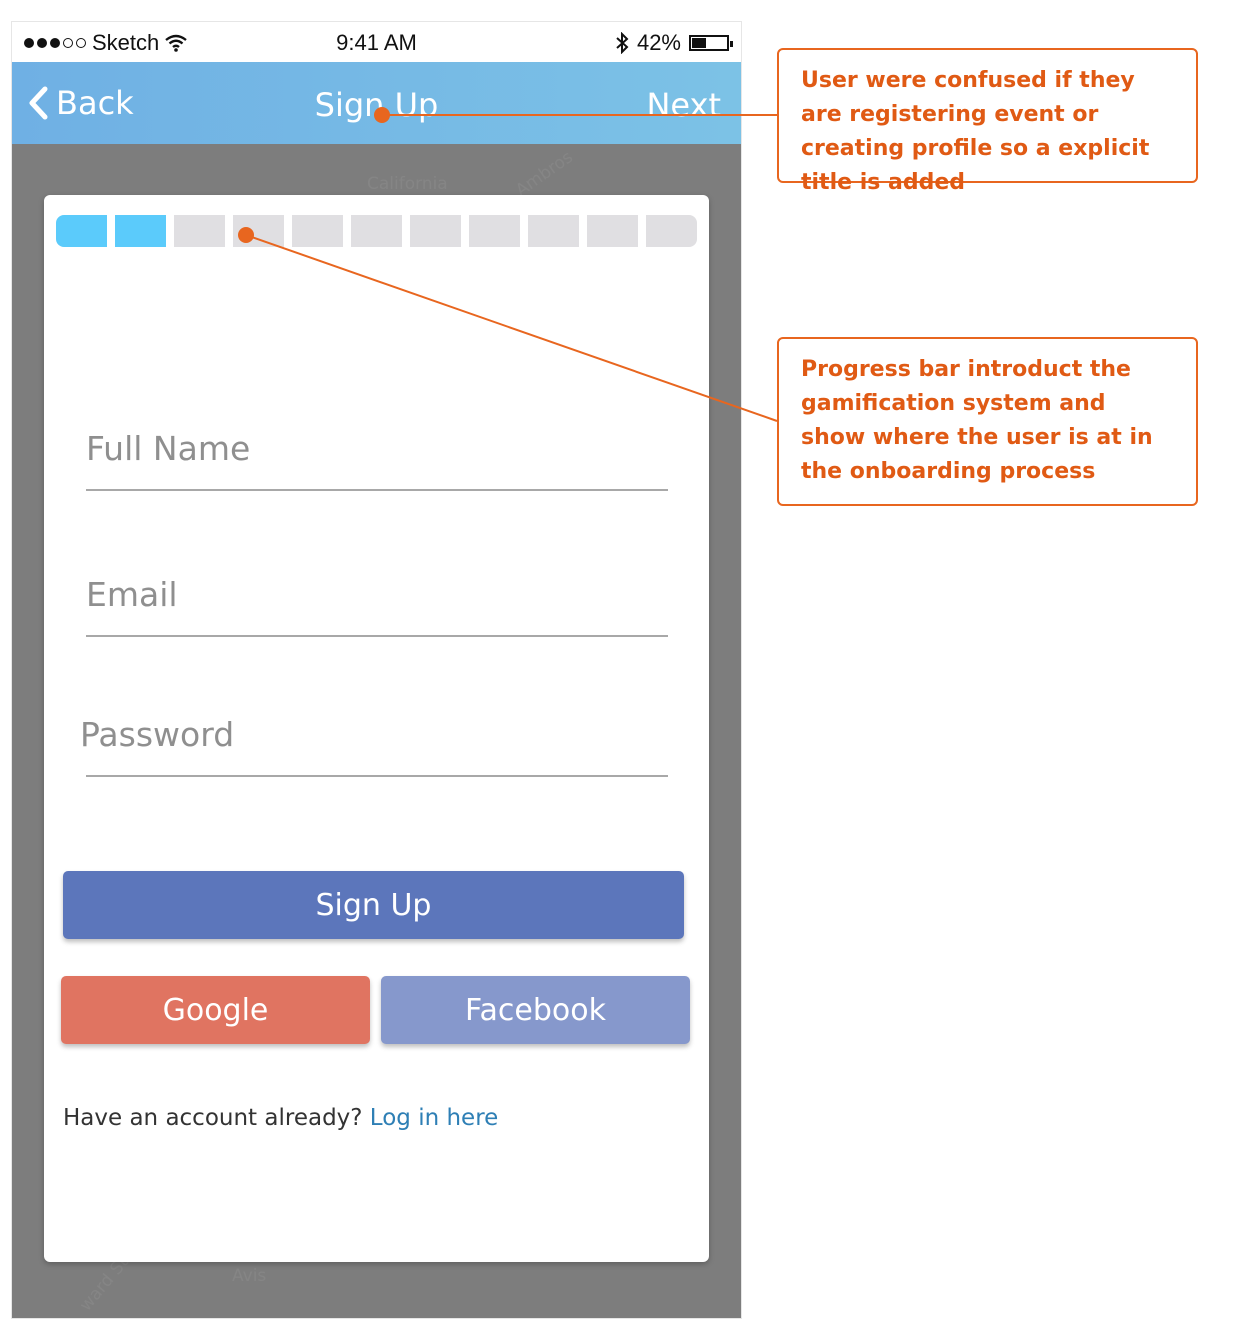 The height and width of the screenshot is (1334, 1238). I want to click on login-prompt-text: Have an account already?, so click(213, 1118).